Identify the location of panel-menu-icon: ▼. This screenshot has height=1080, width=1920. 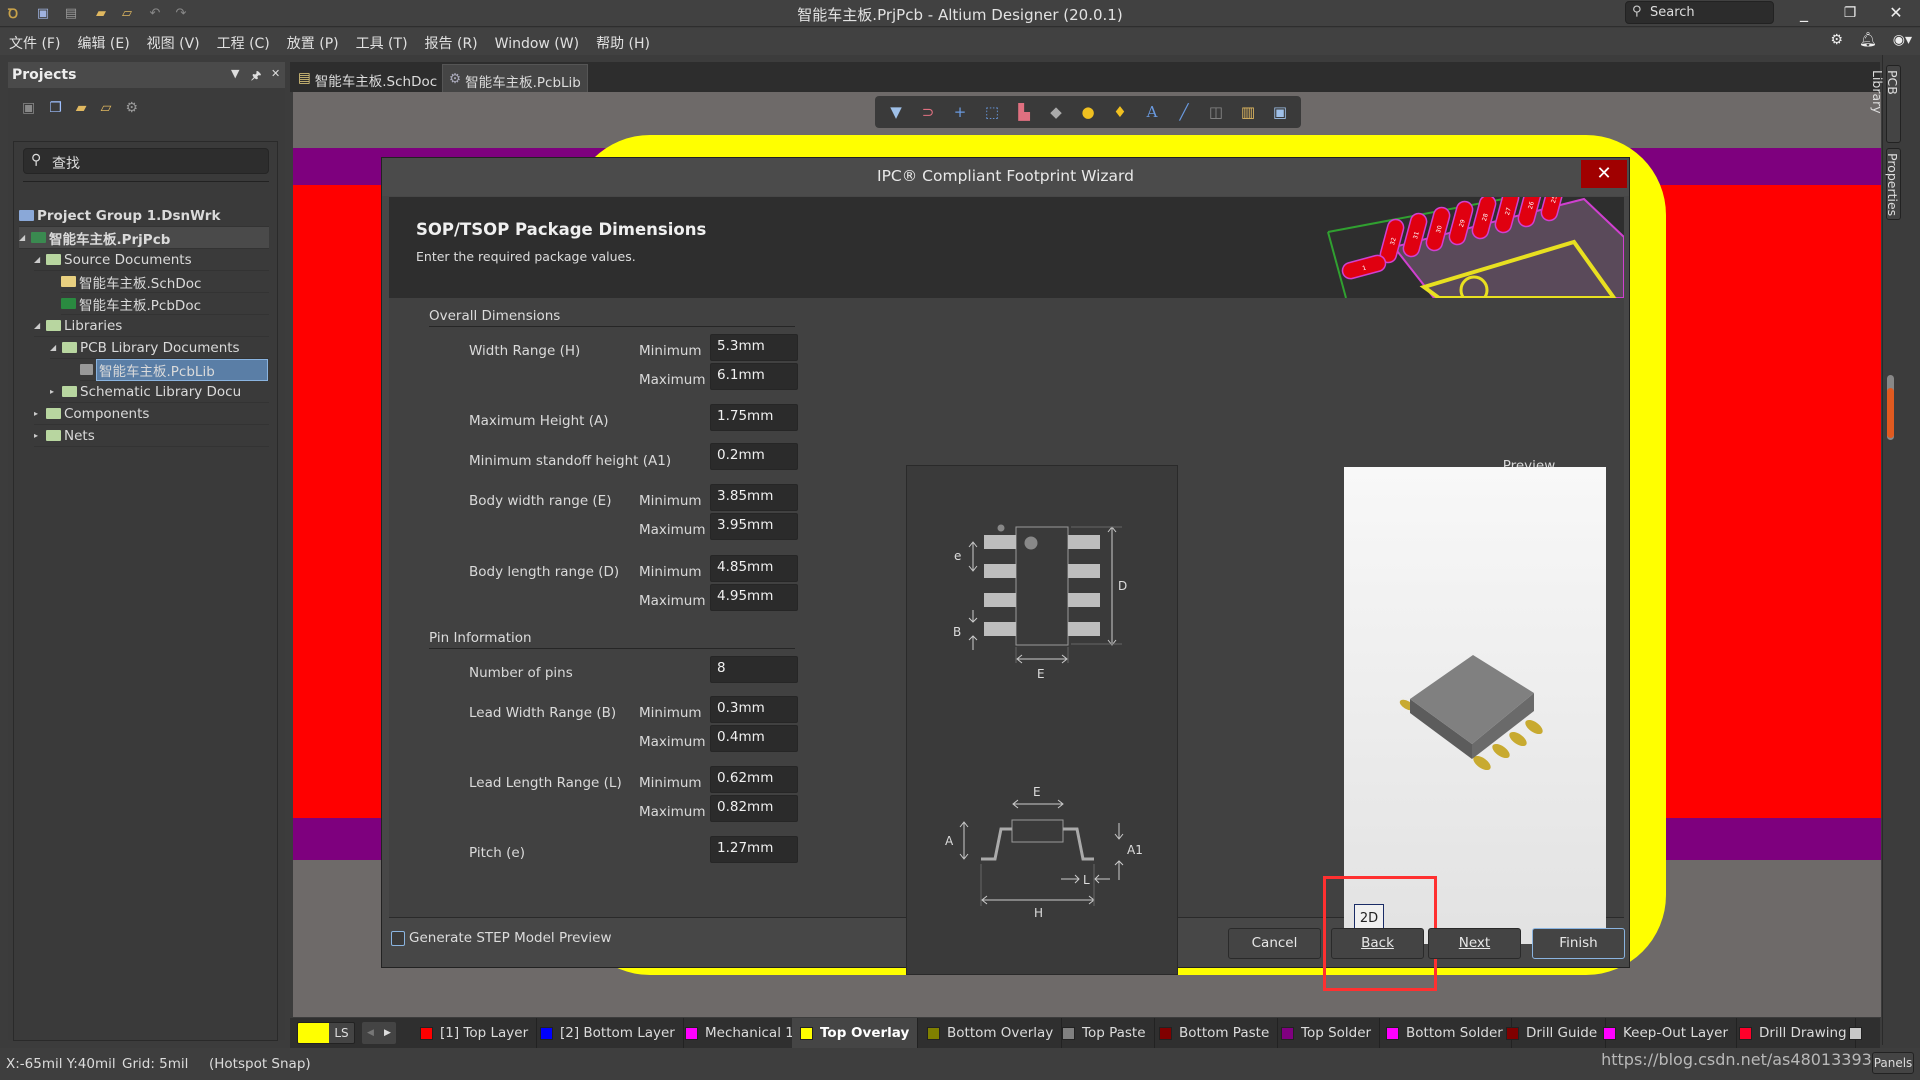
(235, 73).